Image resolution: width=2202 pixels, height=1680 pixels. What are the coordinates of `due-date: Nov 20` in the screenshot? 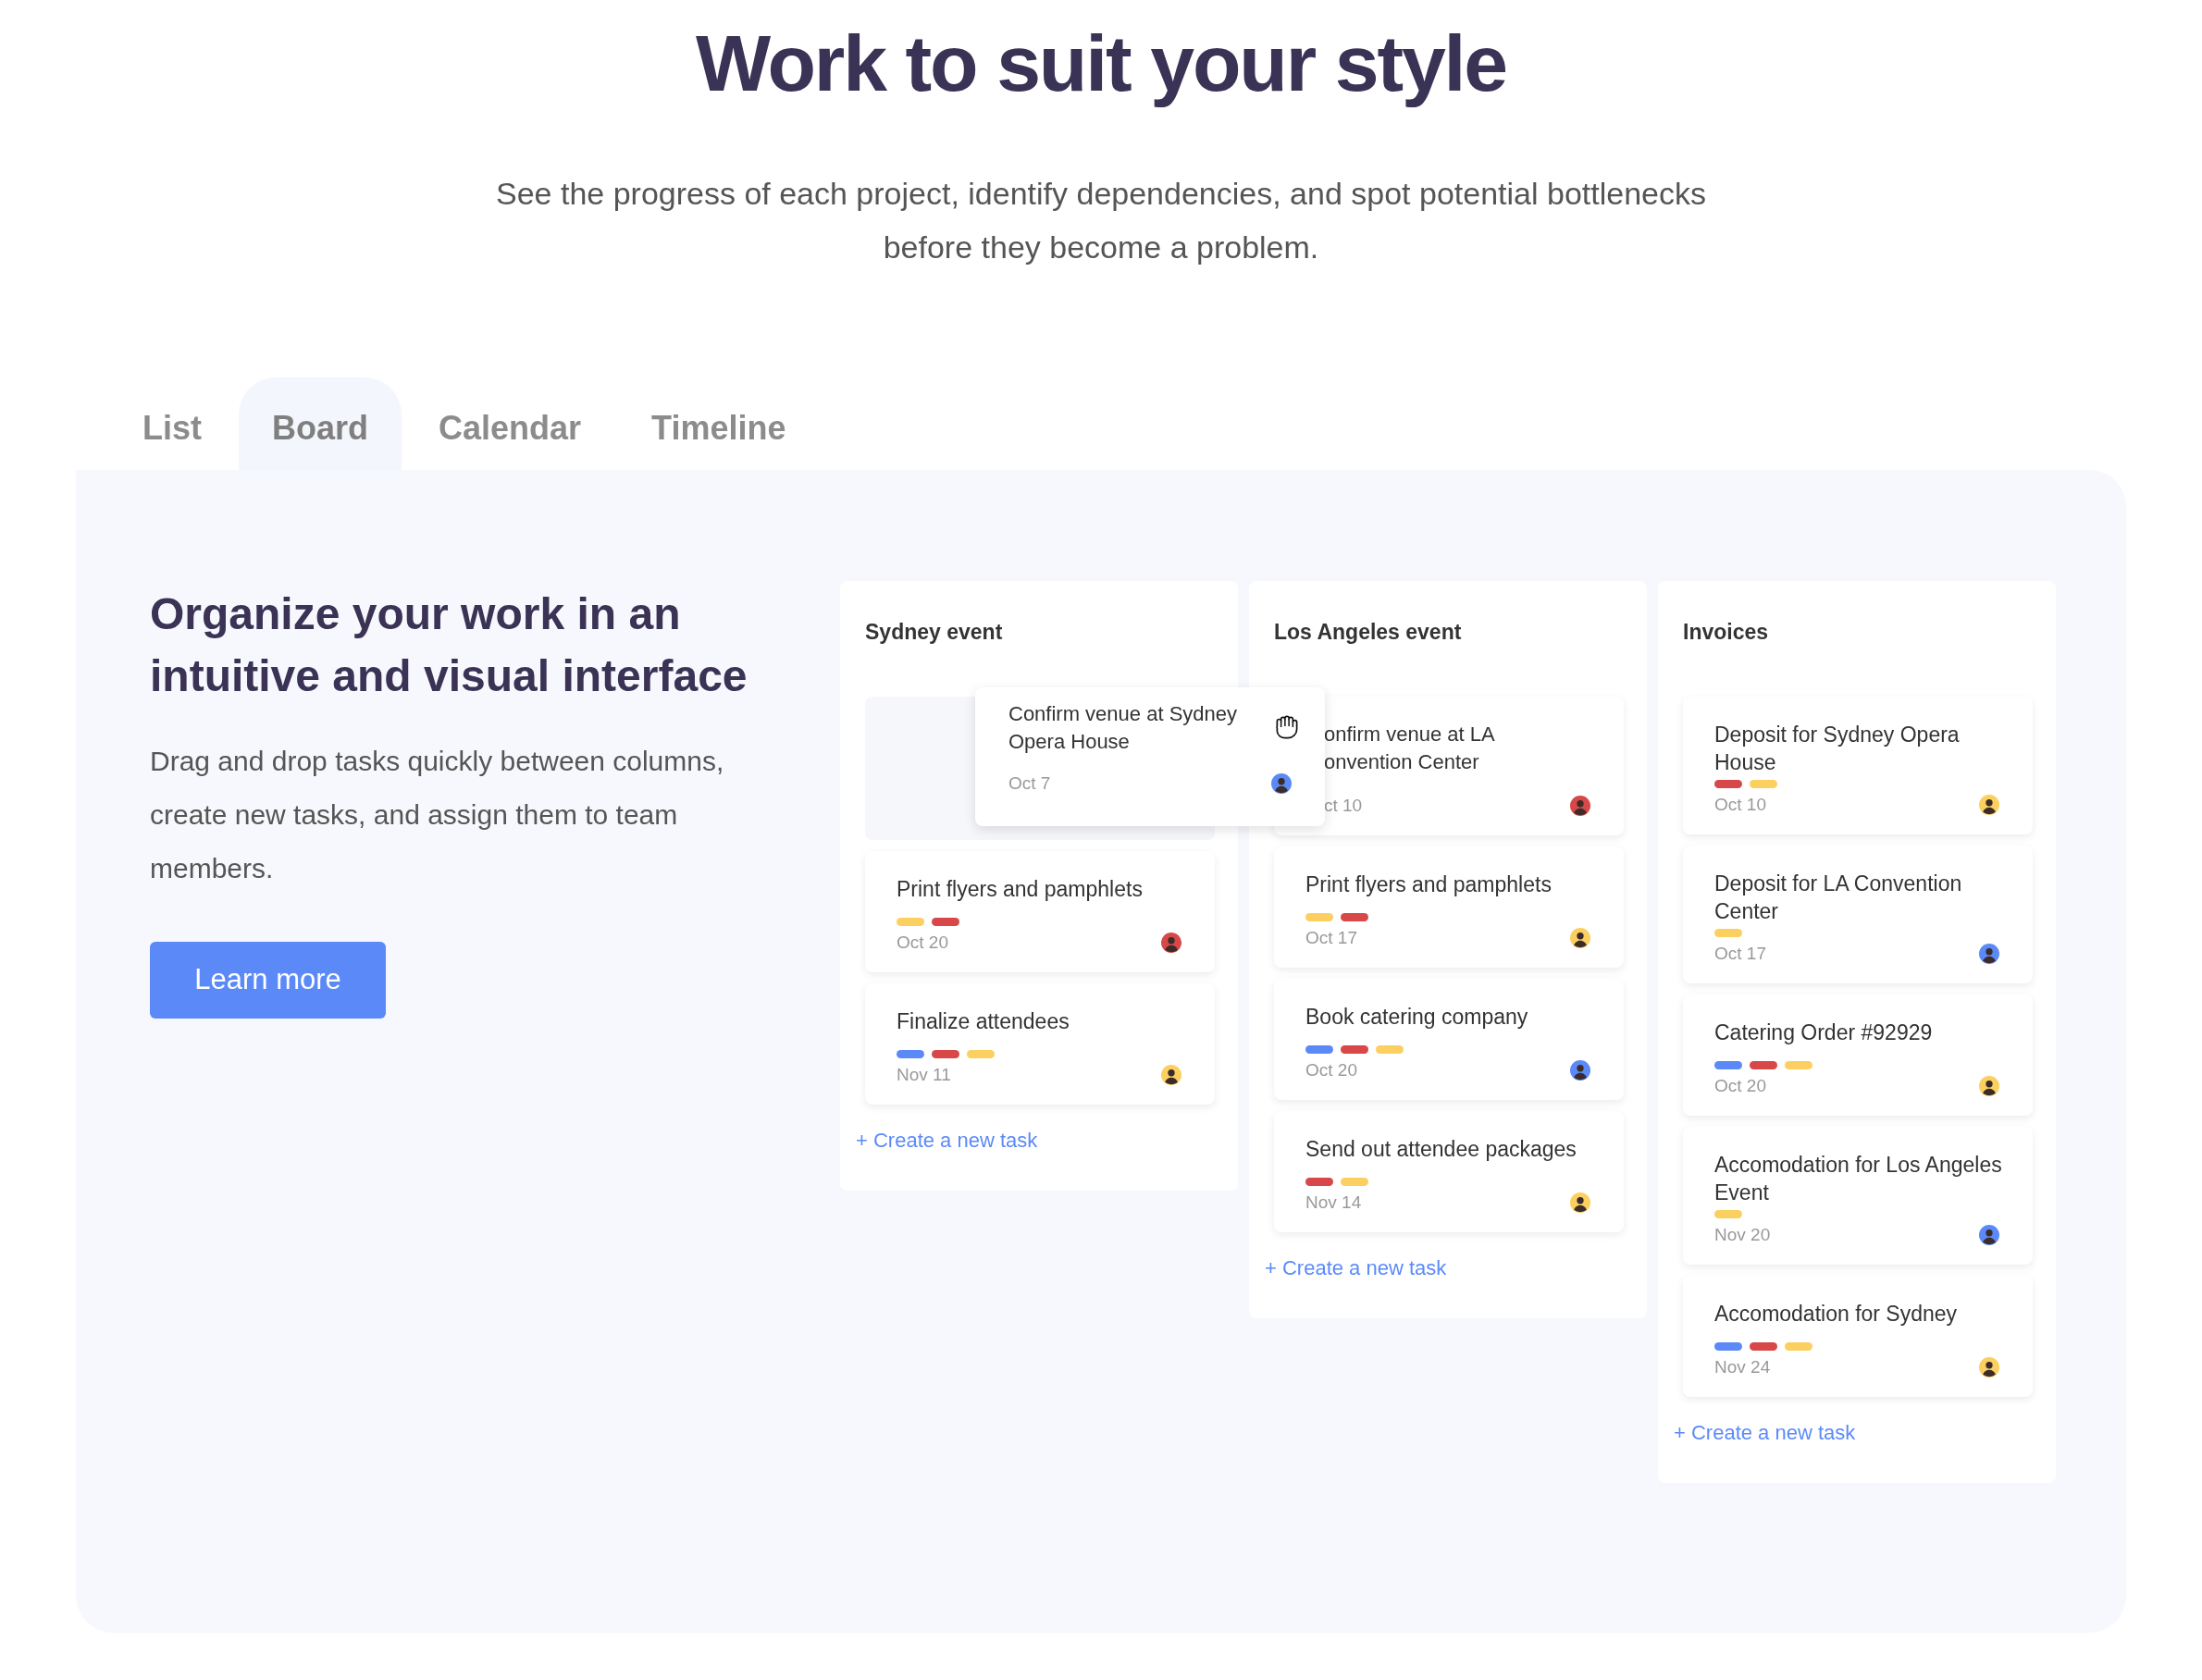 It's located at (1743, 1234).